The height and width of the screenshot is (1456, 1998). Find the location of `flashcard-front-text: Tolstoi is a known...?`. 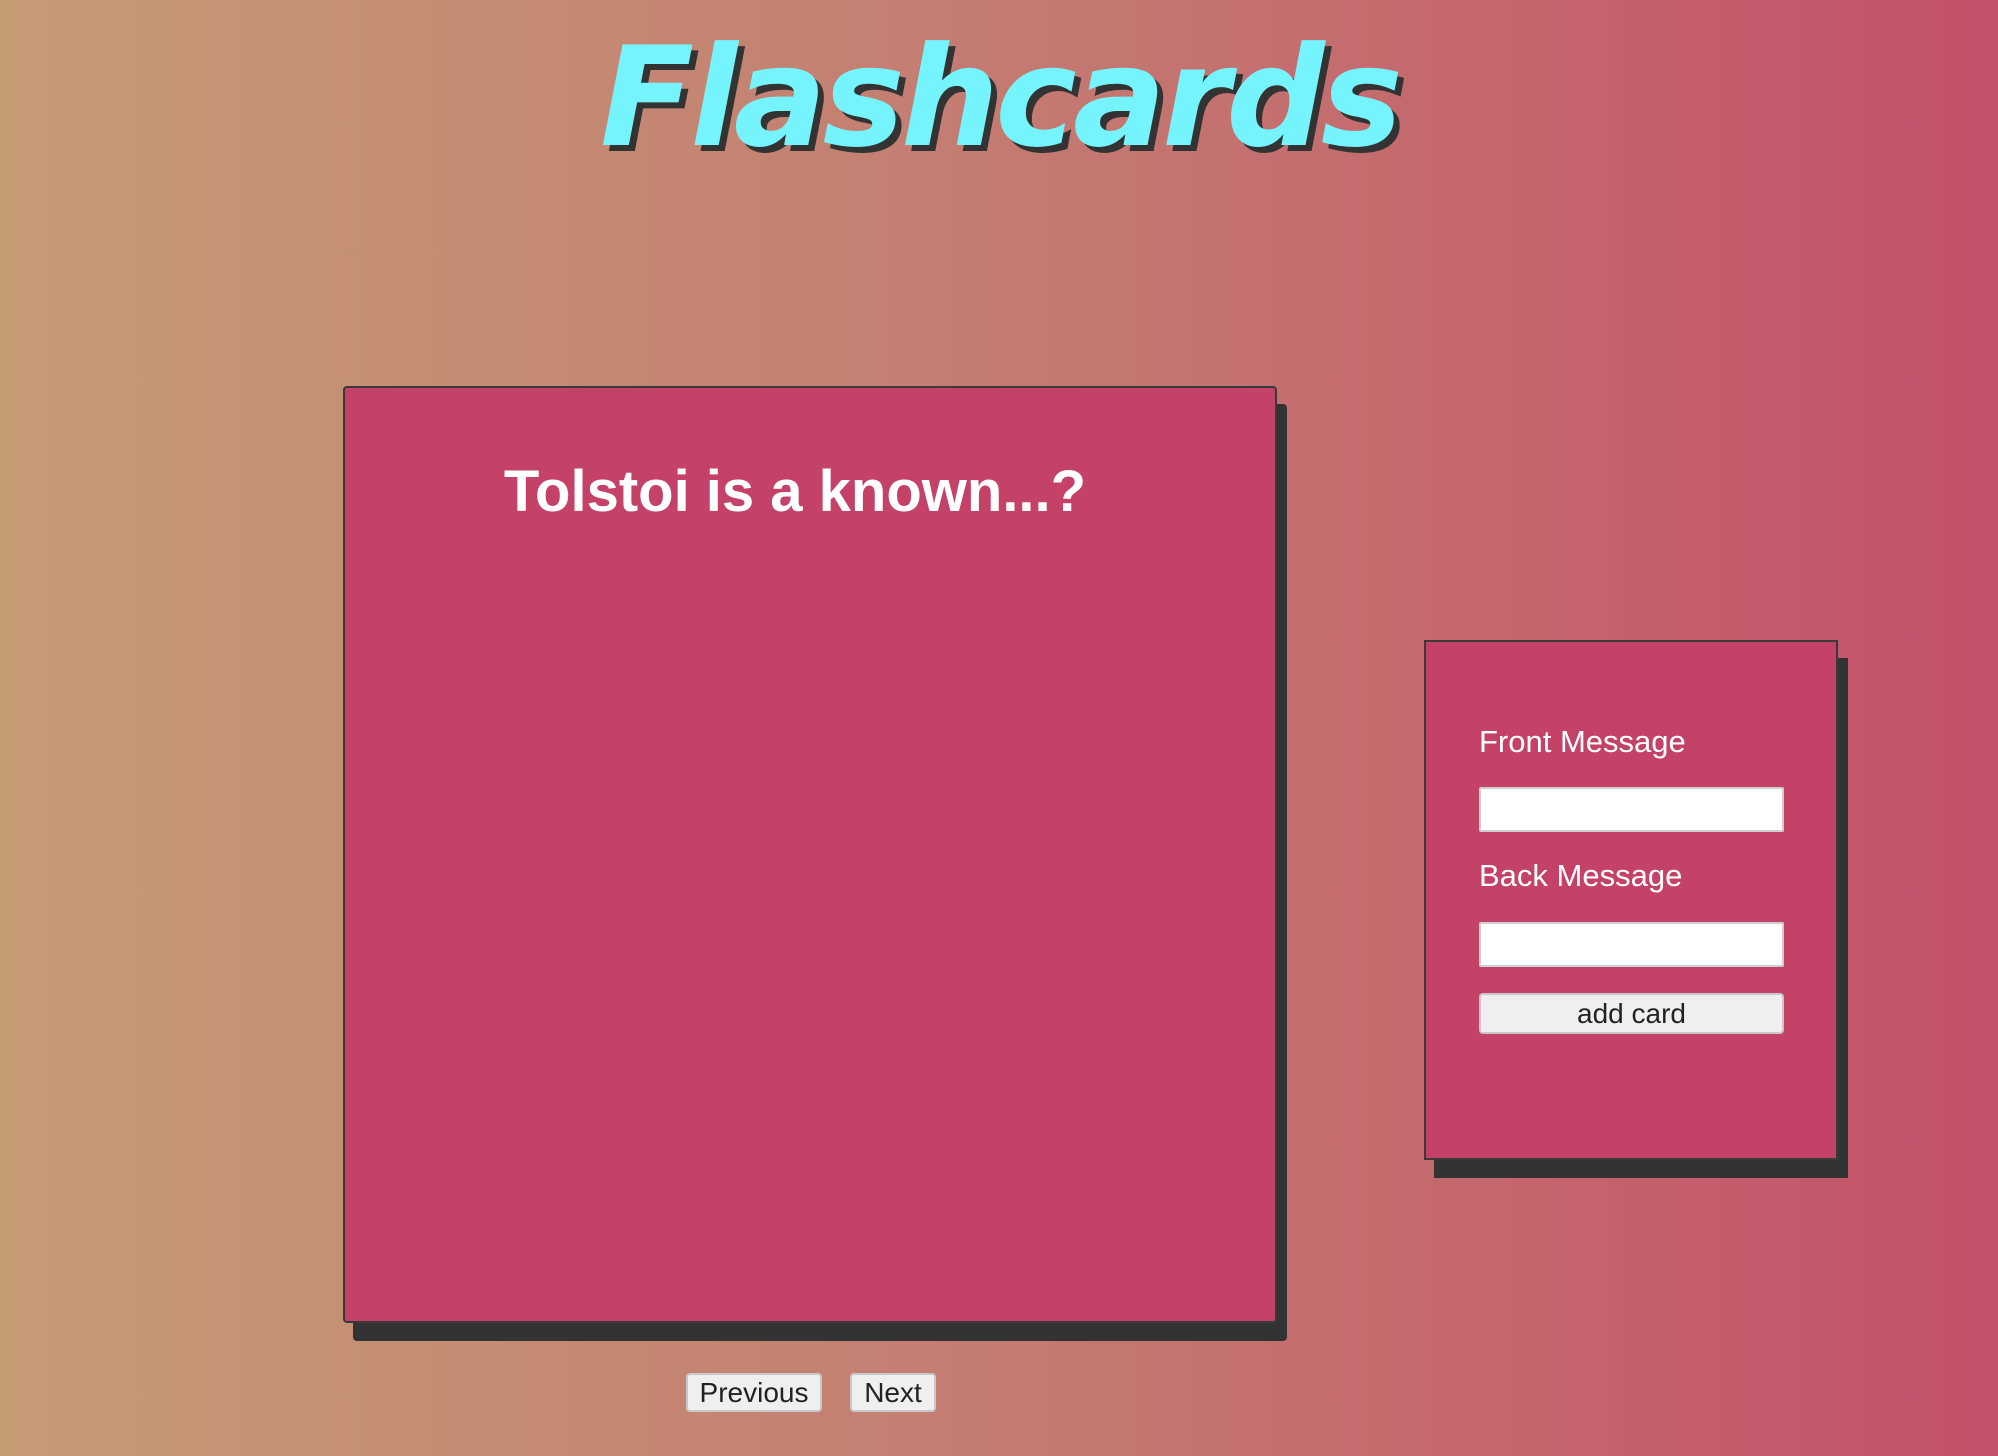

flashcard-front-text: Tolstoi is a known...? is located at coordinates (795, 491).